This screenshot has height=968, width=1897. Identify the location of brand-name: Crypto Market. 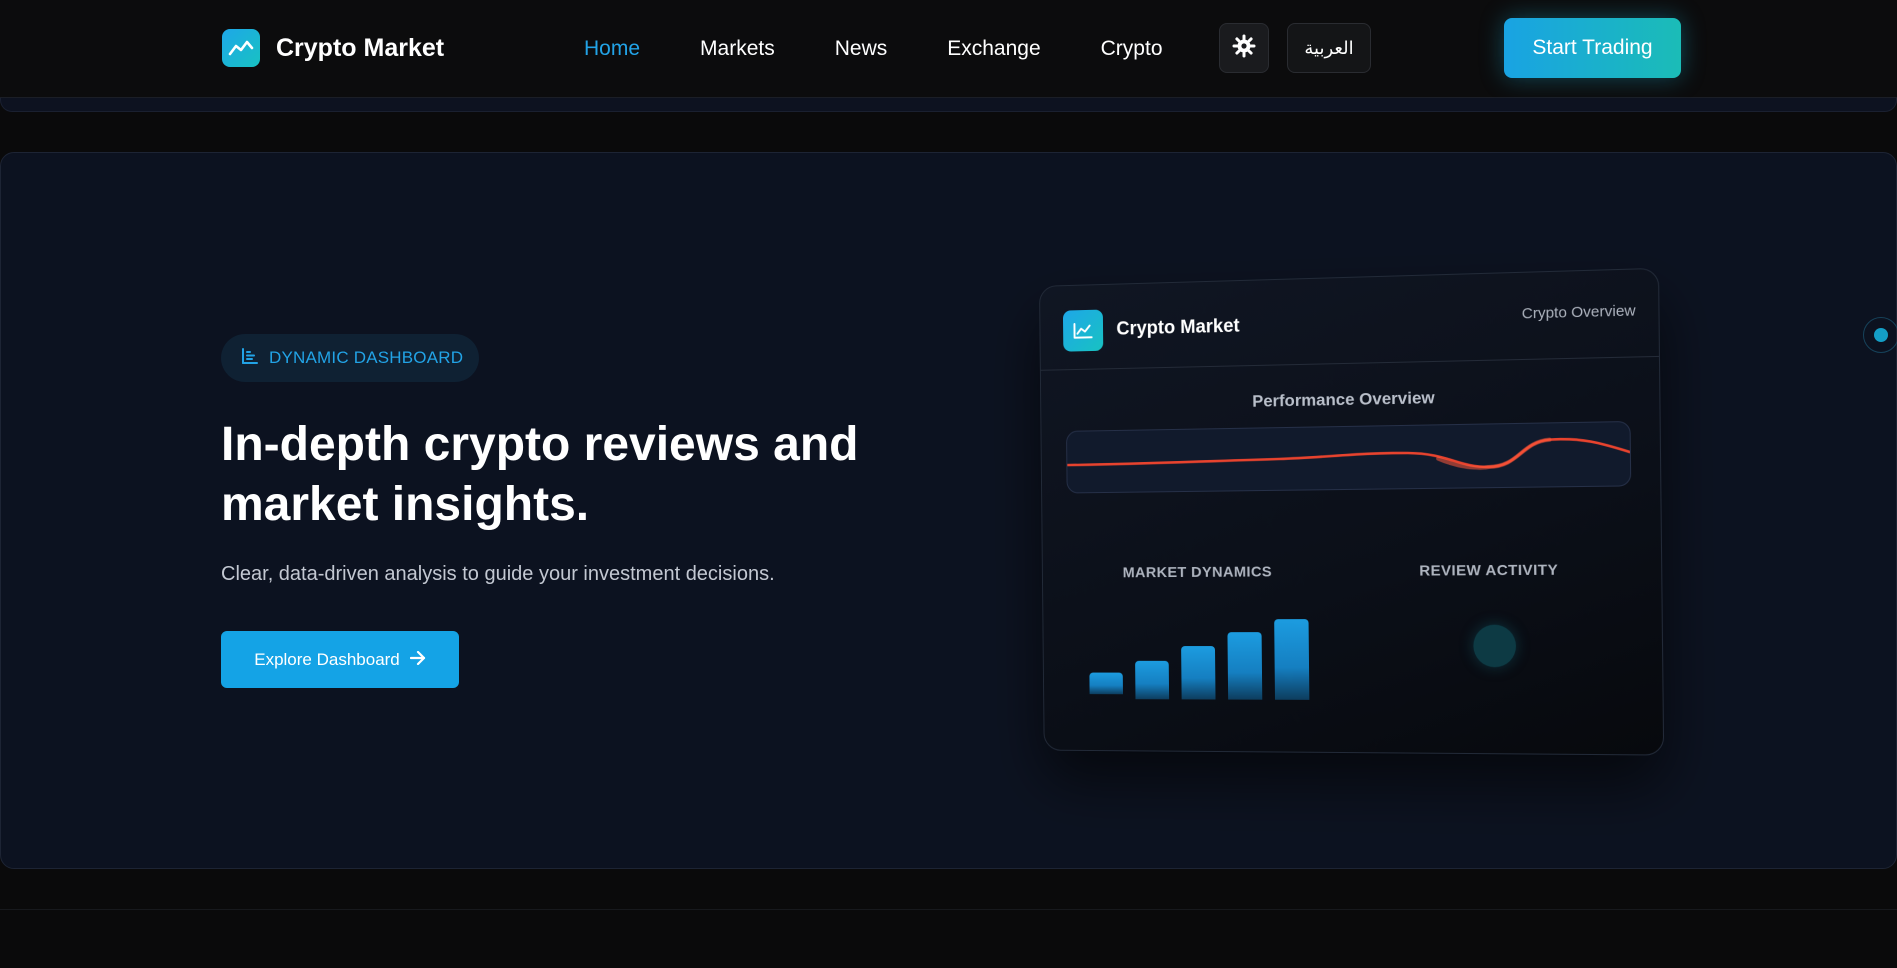
(360, 47).